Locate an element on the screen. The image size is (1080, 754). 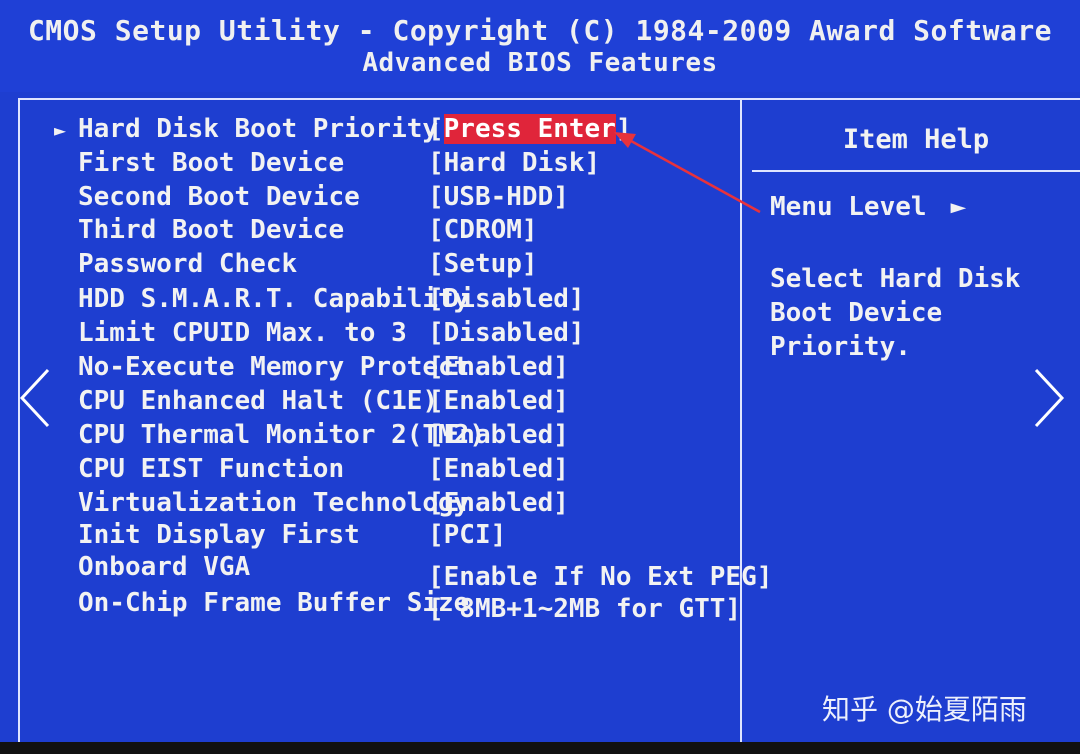
setting-row-virtualization: Virtualization Technology [Enabled] is located at coordinates (370, 505).